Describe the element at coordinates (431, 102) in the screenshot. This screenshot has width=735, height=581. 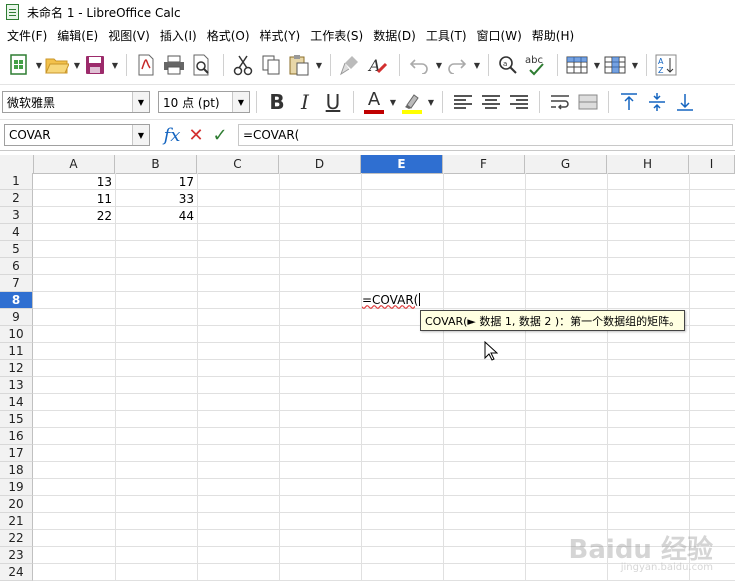
I see `highlight-dropdown-icon: ▼` at that location.